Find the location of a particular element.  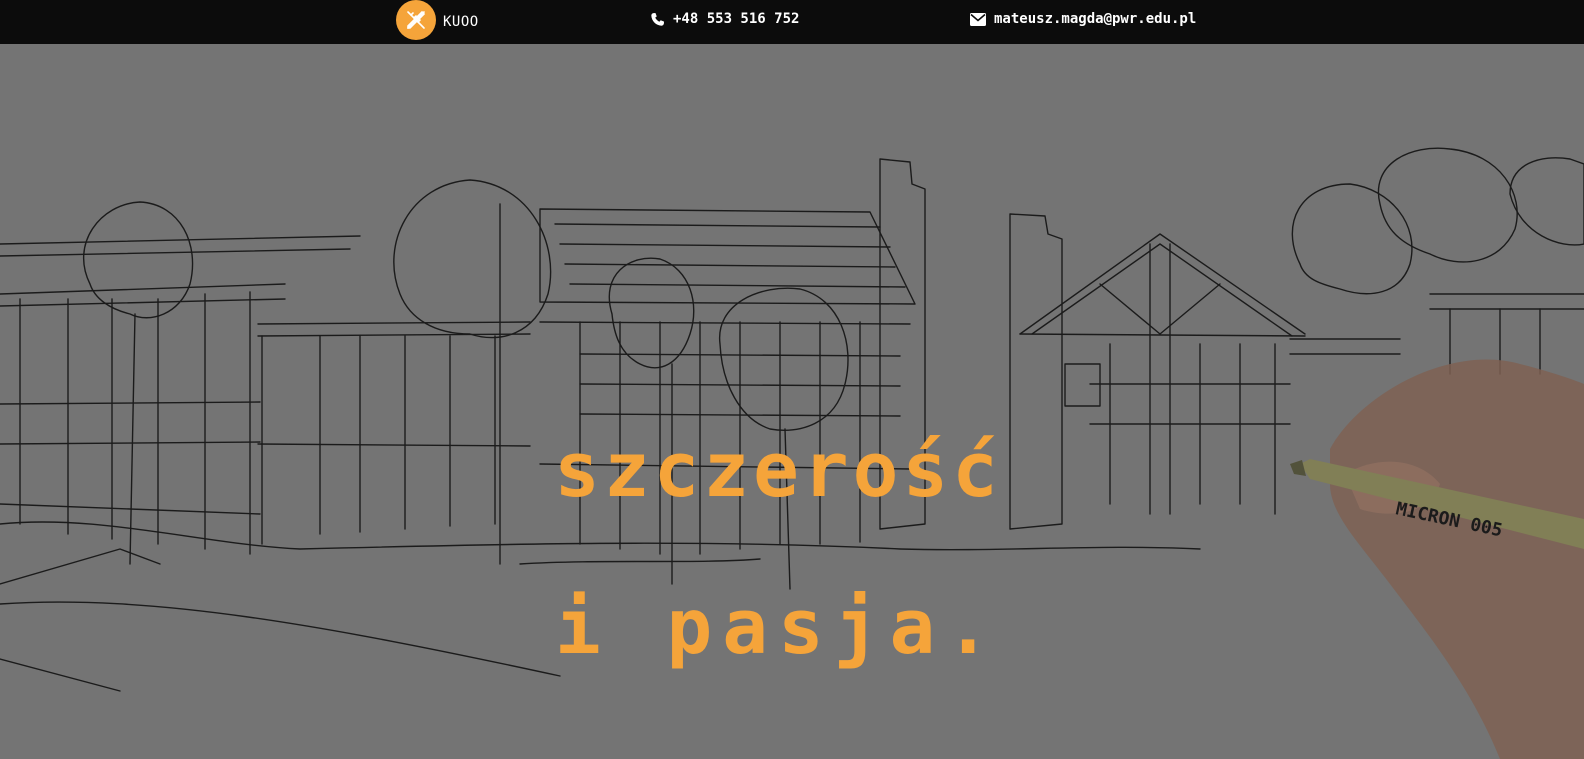

email-address: mateusz.magda@pwr.edu.pl is located at coordinates (1095, 19).